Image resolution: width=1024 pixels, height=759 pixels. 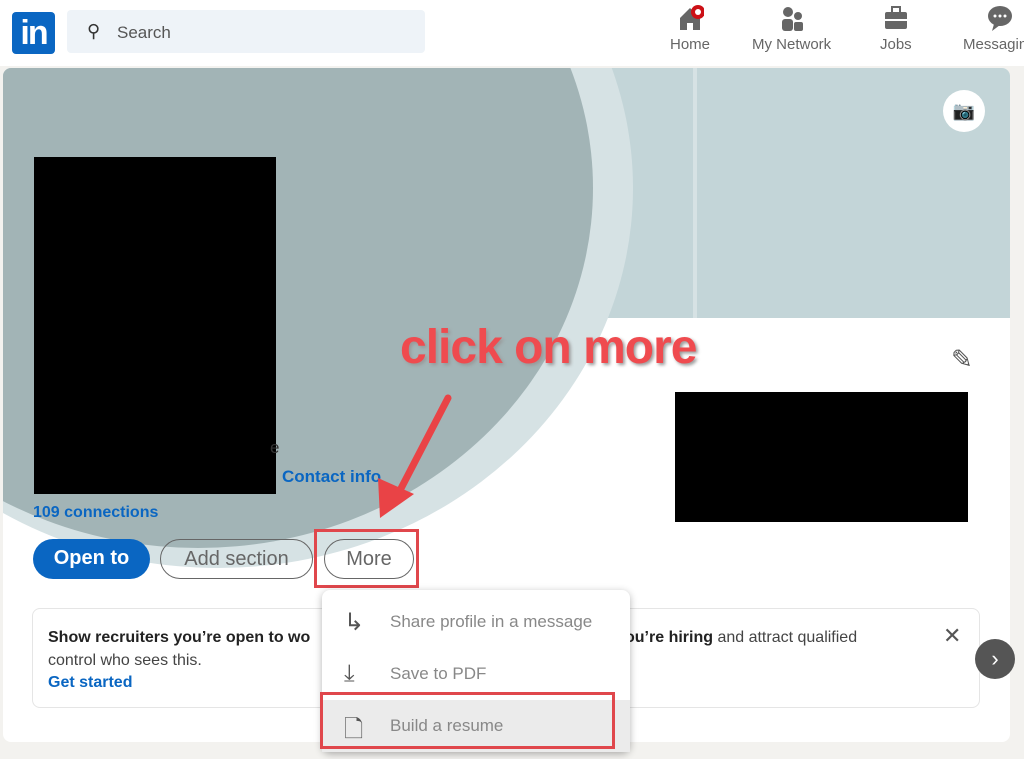 What do you see at coordinates (952, 636) in the screenshot?
I see `close-icon: ✕` at bounding box center [952, 636].